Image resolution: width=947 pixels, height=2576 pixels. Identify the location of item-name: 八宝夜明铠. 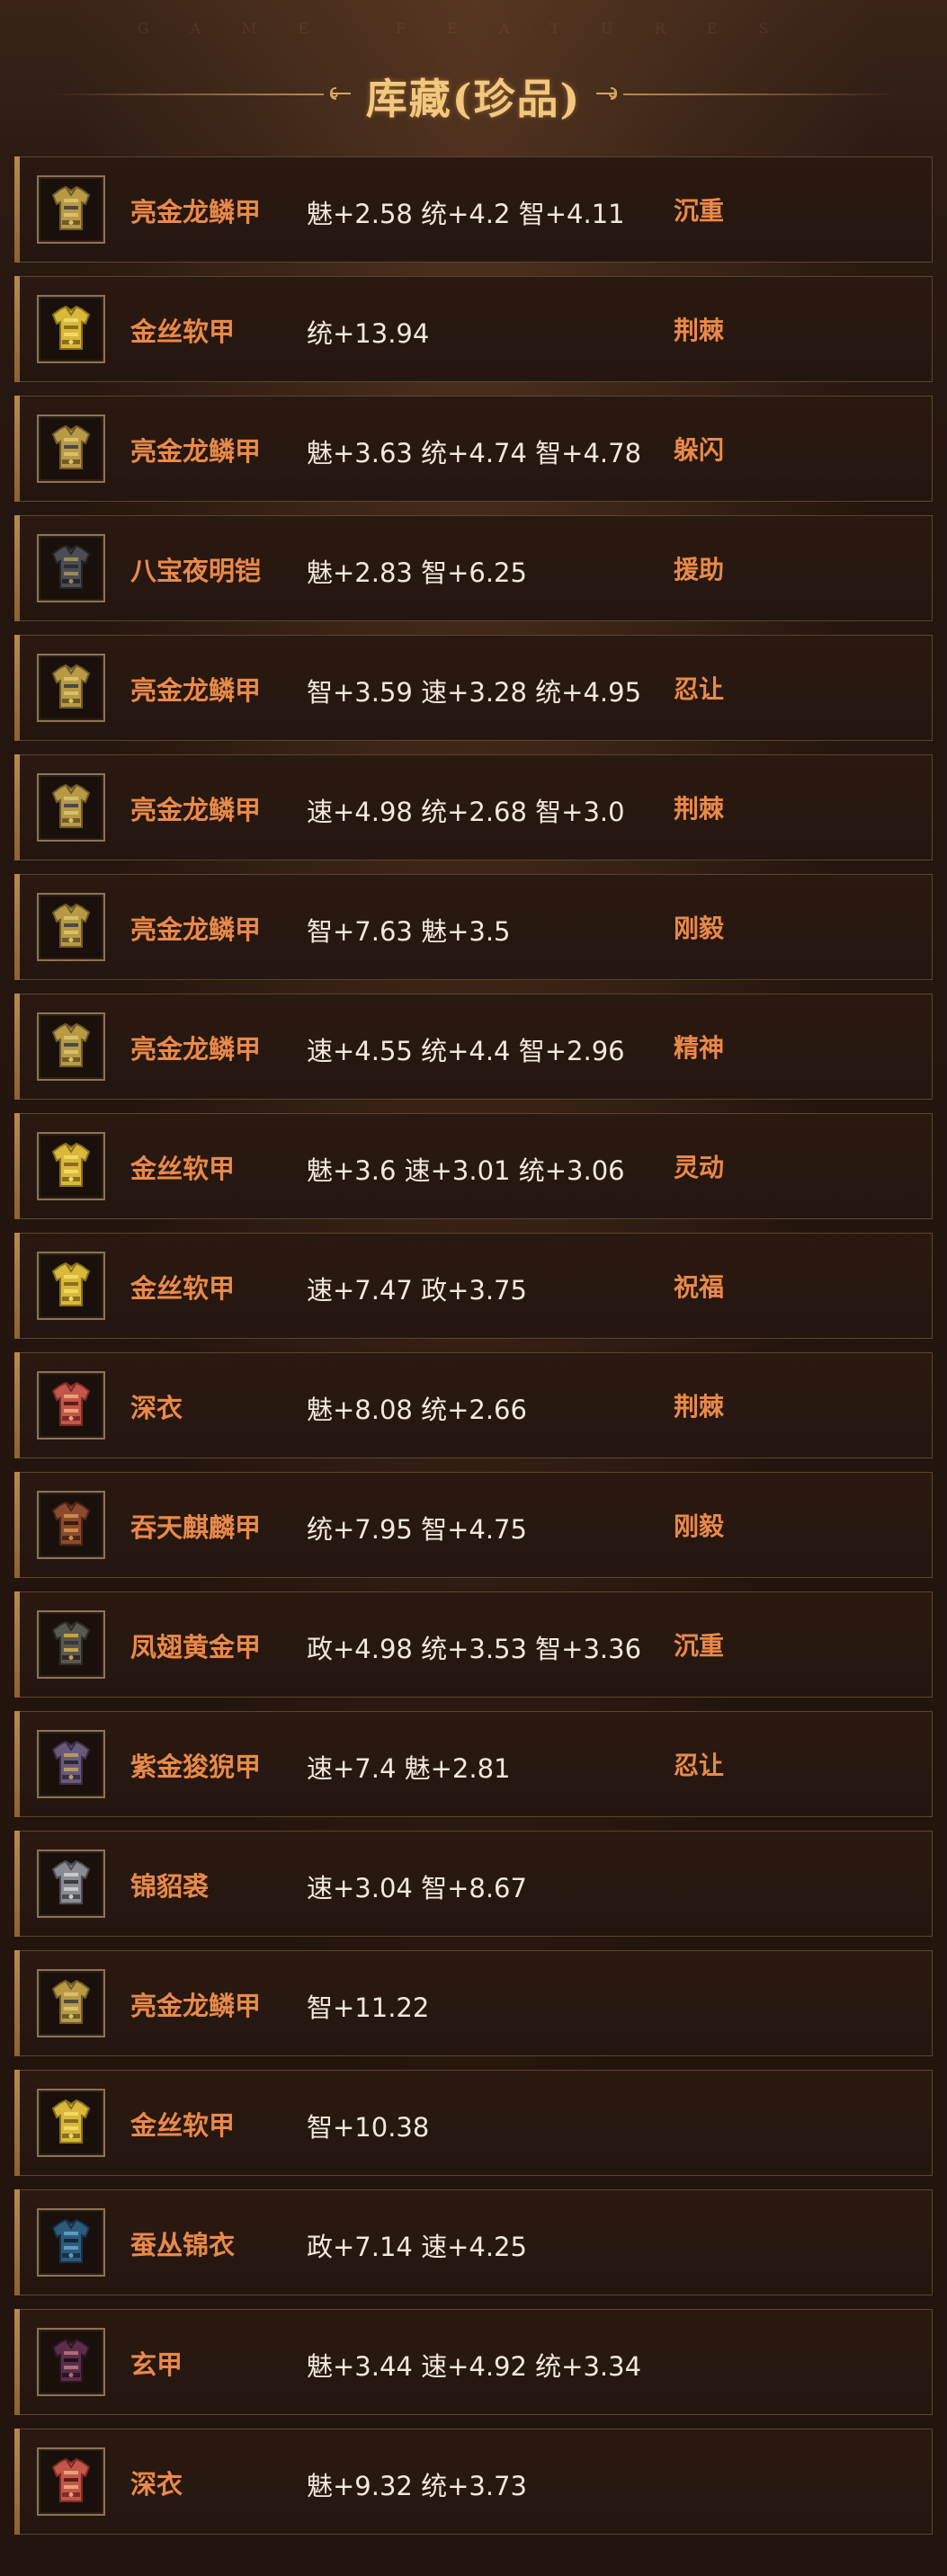
(196, 571).